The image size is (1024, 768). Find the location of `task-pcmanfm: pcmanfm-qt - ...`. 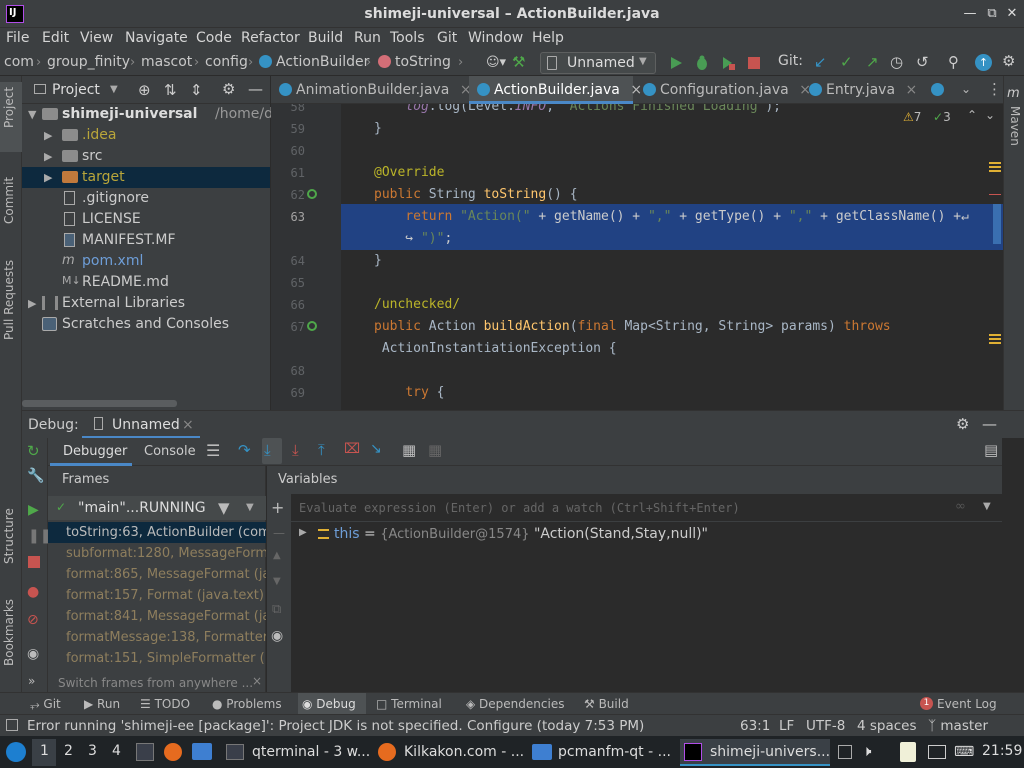

task-pcmanfm: pcmanfm-qt - ... is located at coordinates (601, 752).